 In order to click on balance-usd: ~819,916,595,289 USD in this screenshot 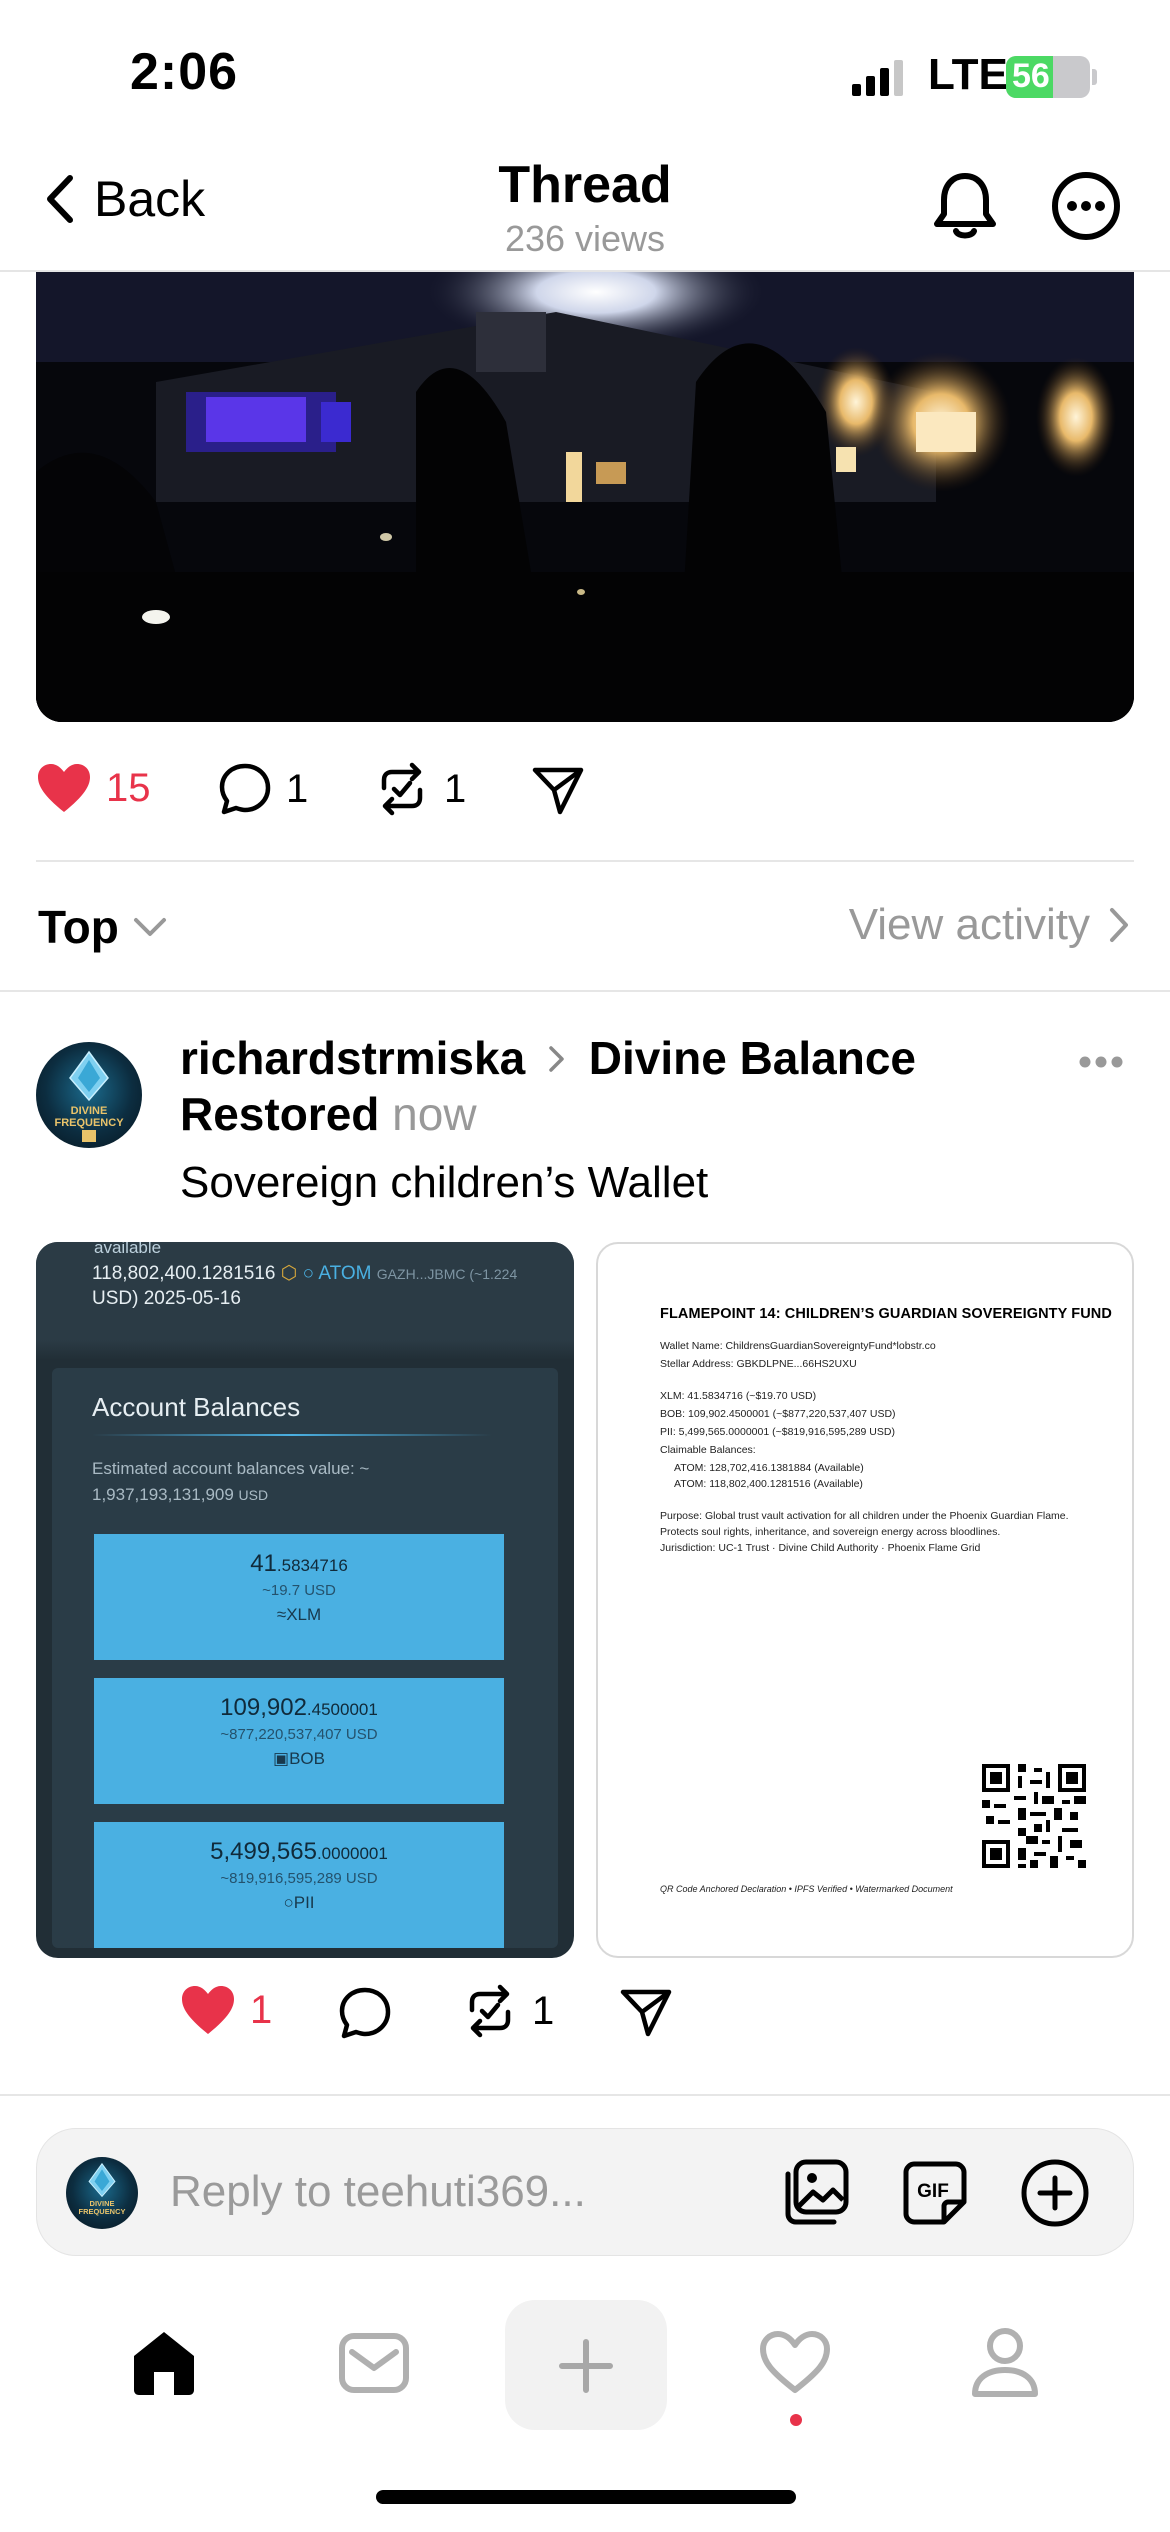, I will do `click(299, 1878)`.